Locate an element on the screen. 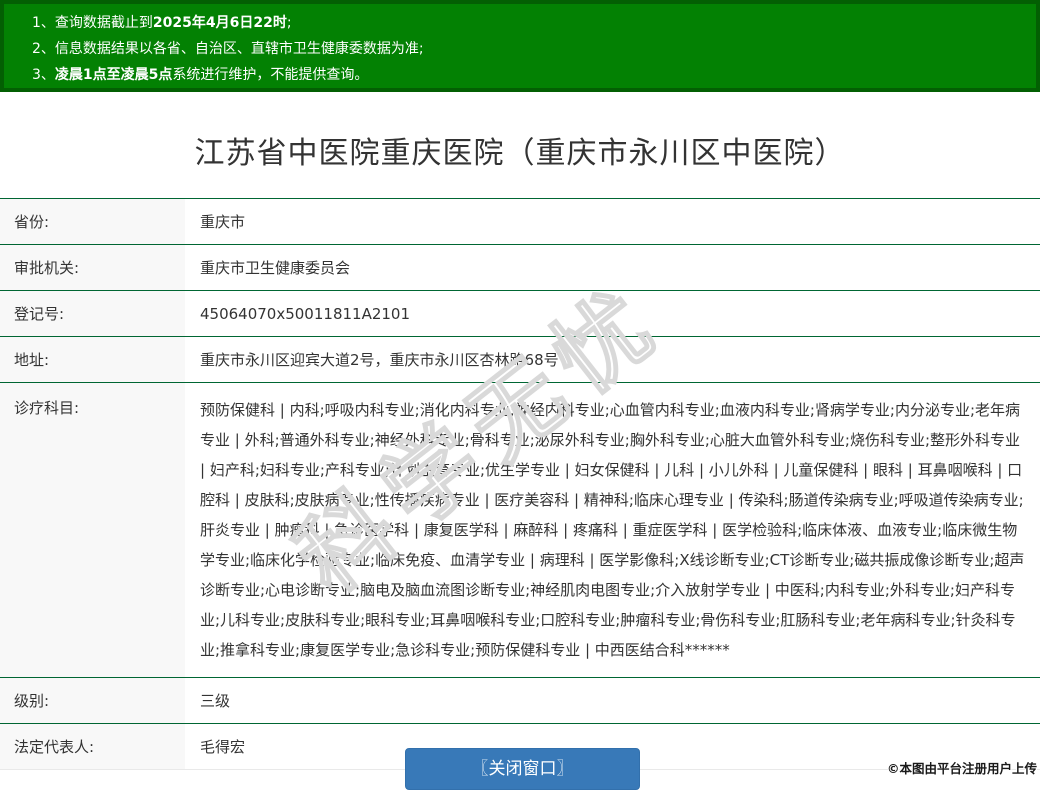 The image size is (1040, 790). page-title: 江苏省中医院重庆医院（重庆市永川区中医院） is located at coordinates (520, 153).